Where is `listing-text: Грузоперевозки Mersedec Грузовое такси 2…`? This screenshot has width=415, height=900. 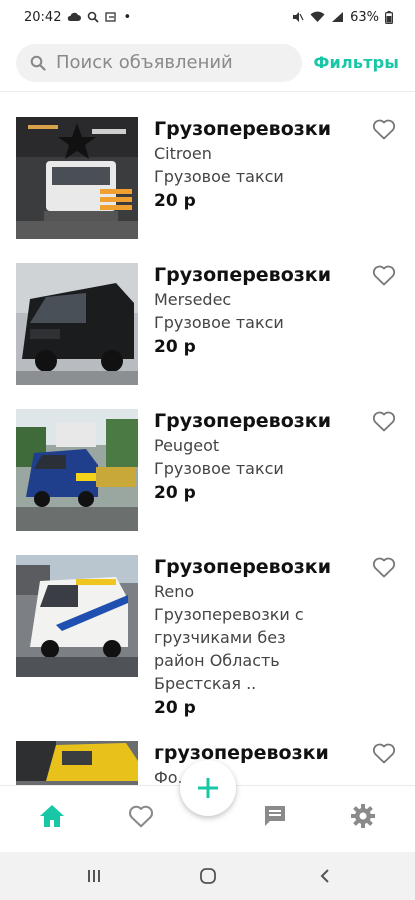
listing-text: Грузоперевозки Mersedec Грузовое такси 2… is located at coordinates (259, 311).